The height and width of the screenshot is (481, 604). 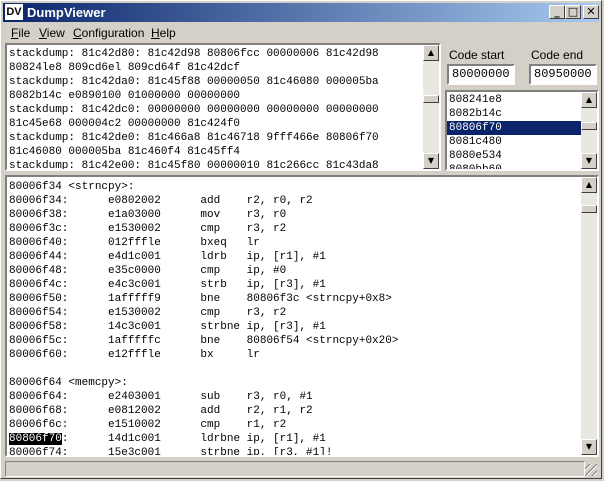 What do you see at coordinates (148, 313) in the screenshot?
I see `disassembly-line: 80006f54: e1530002 cmp r3, r2` at bounding box center [148, 313].